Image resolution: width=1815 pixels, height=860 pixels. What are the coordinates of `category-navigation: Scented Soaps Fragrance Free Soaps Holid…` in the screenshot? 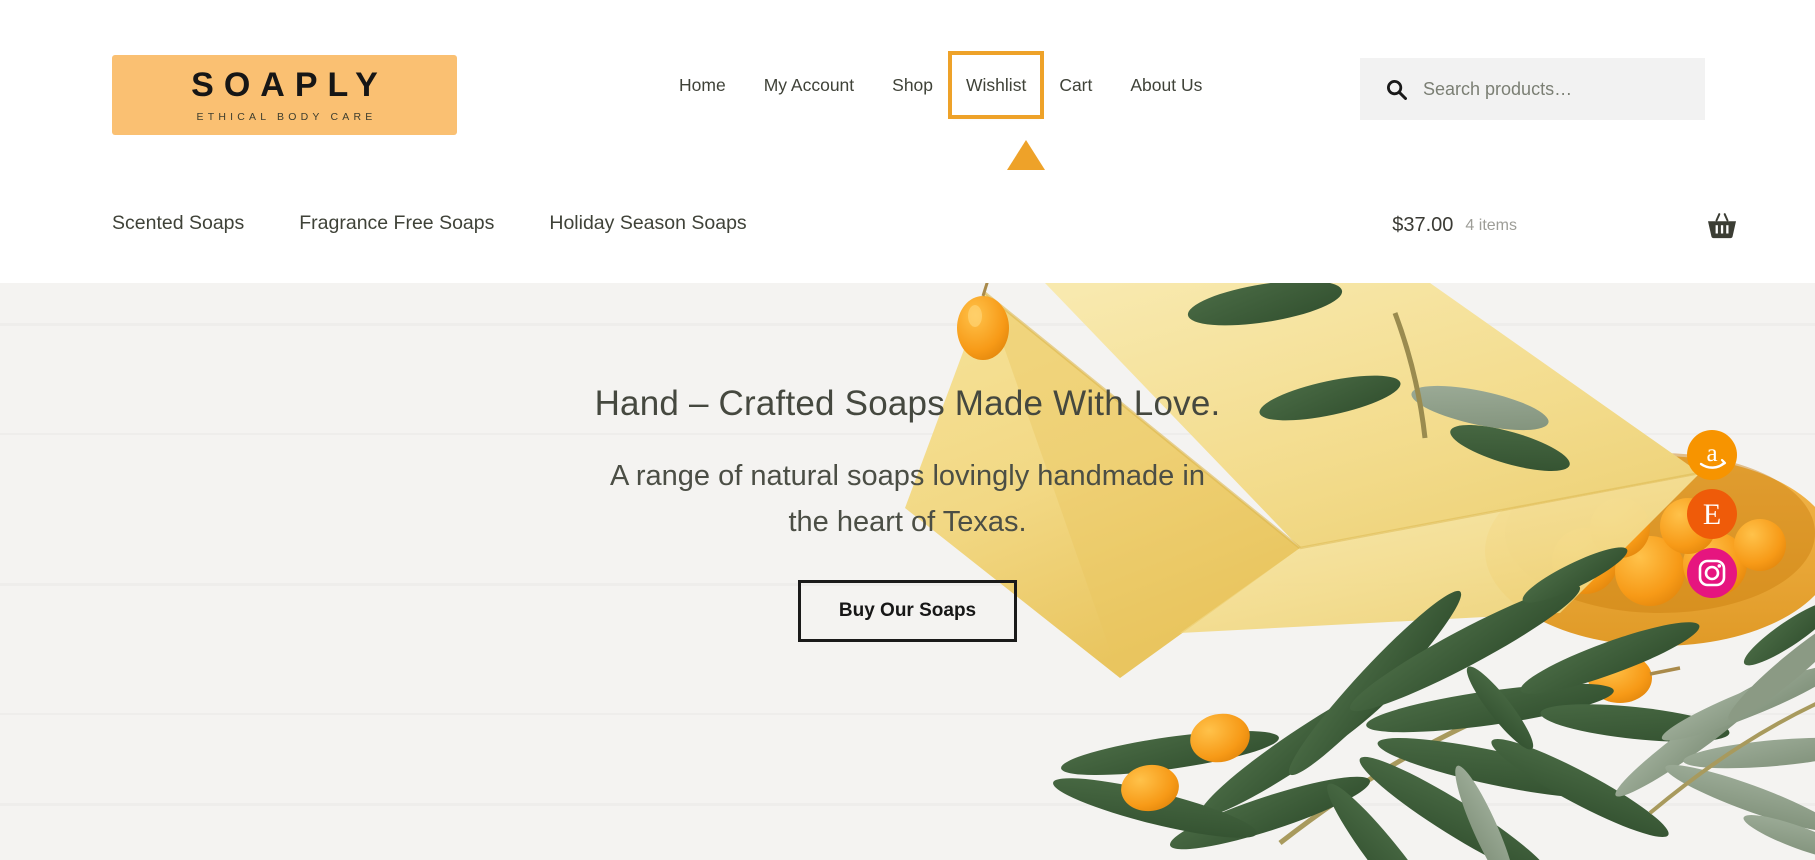 It's located at (457, 223).